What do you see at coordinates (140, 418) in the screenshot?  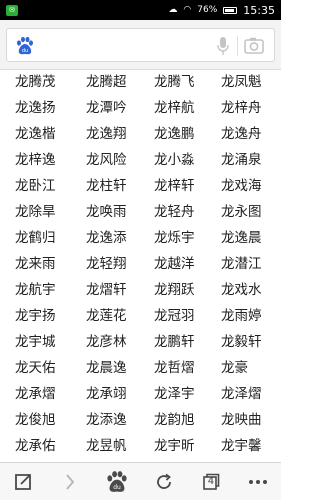 I see `name-row: 龙俊旭 龙添逸 龙韵旭 龙映曲` at bounding box center [140, 418].